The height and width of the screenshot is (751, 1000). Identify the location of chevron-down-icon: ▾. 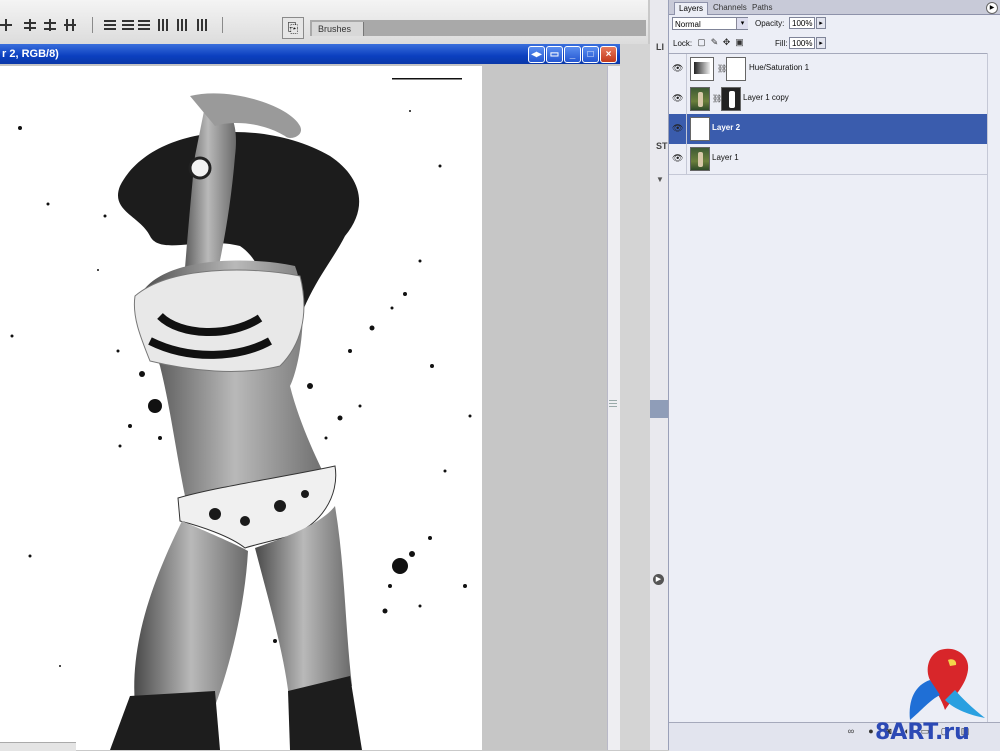
(742, 23).